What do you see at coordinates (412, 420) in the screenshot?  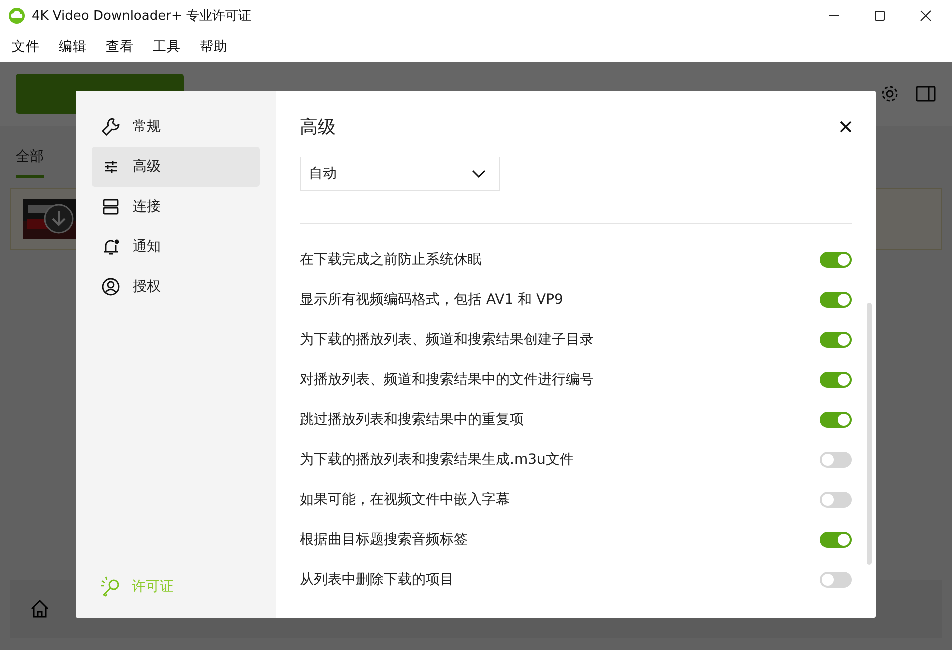 I see `setting-label: 跳过播放列表和搜索结果中的重复项` at bounding box center [412, 420].